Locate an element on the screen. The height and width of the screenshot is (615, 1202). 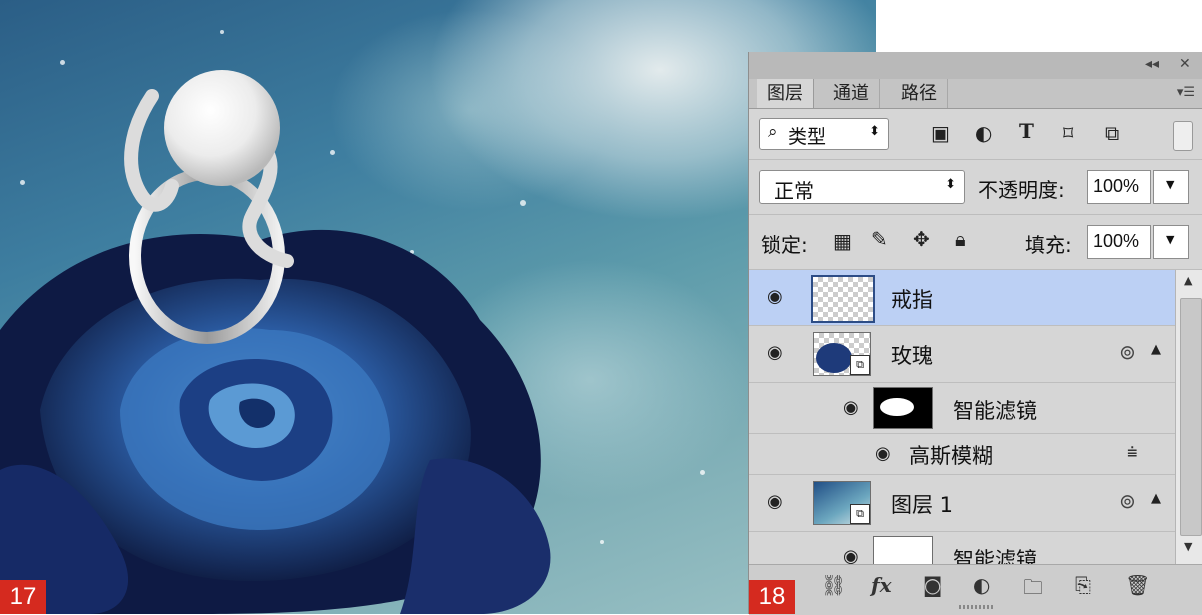
tab-paths: 路径 is located at coordinates (919, 93).